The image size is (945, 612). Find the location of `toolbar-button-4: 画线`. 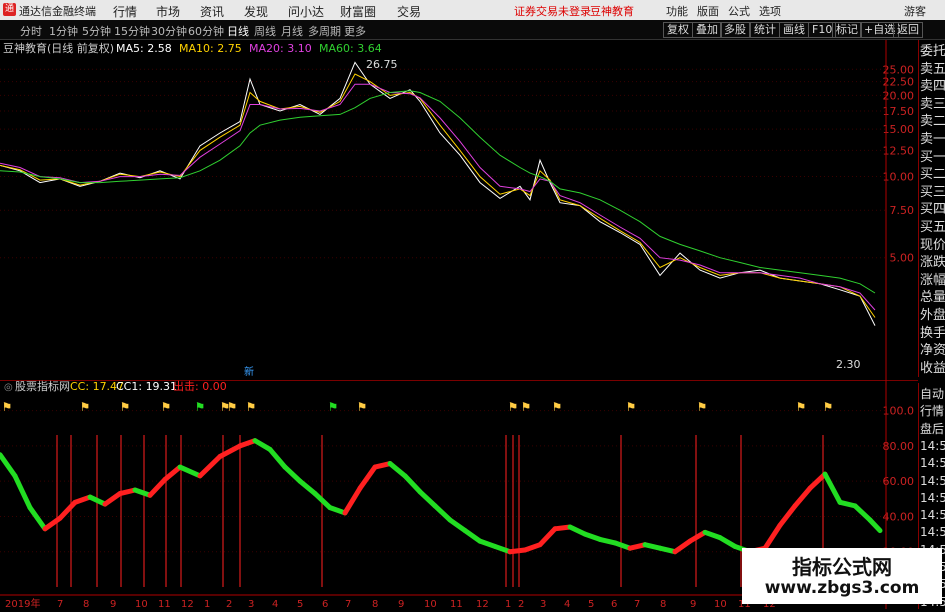

toolbar-button-4: 画线 is located at coordinates (794, 30).